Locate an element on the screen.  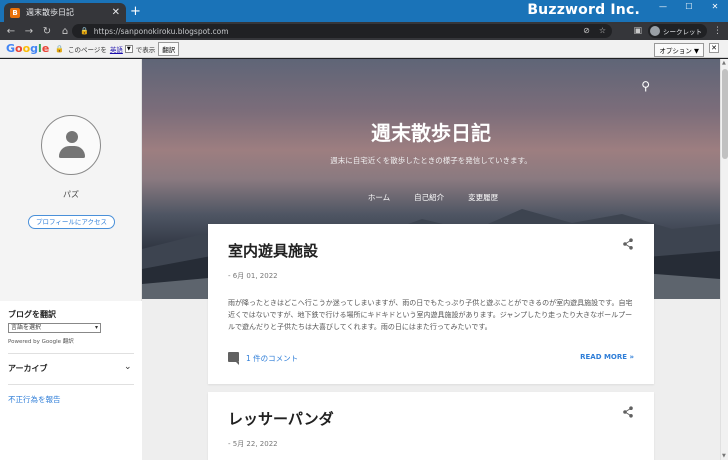
new-tab-button: + is located at coordinates (135, 11).